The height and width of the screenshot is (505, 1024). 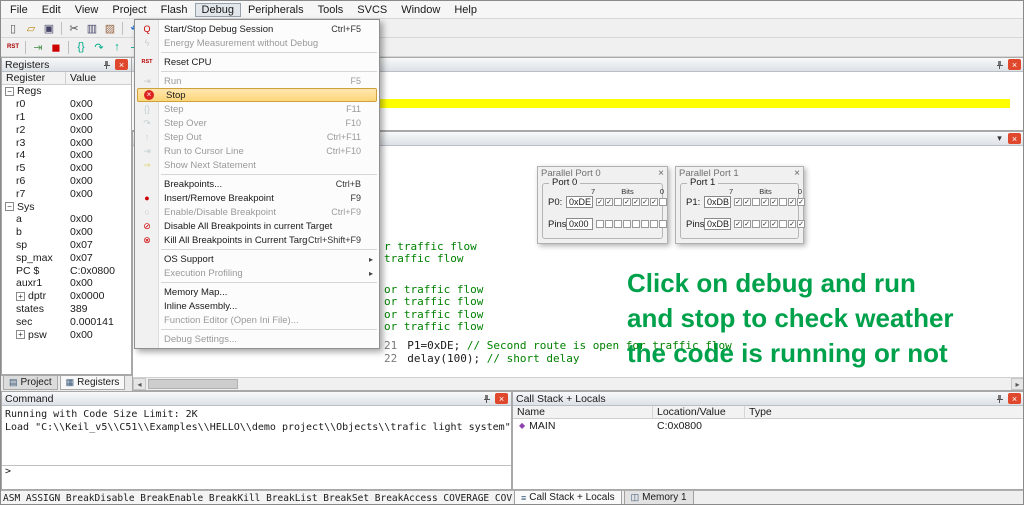 What do you see at coordinates (66, 181) in the screenshot?
I see `register-row: r6 0x00` at bounding box center [66, 181].